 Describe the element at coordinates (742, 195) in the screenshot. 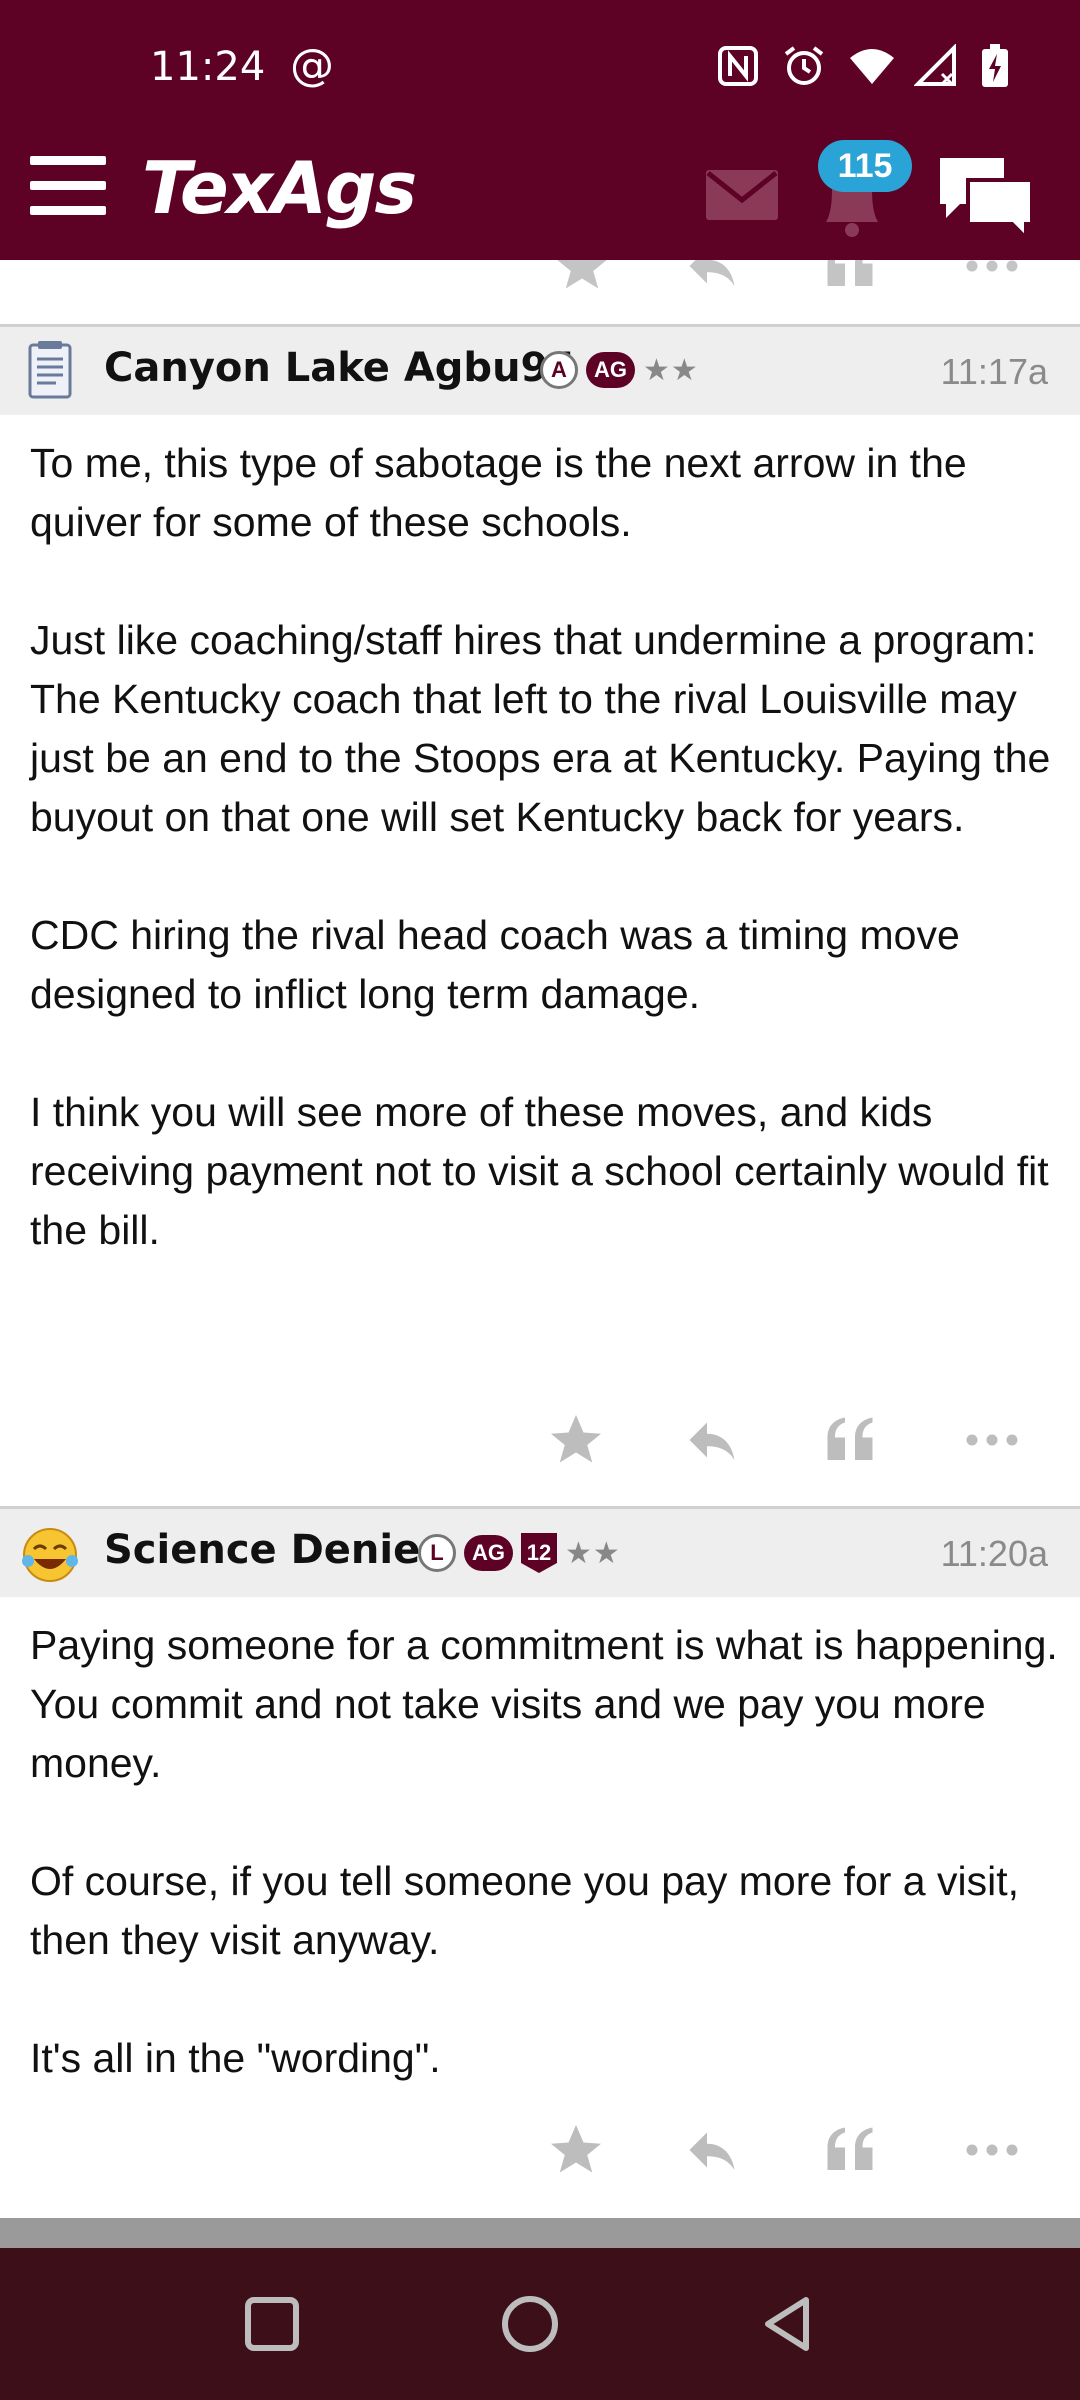

I see `mail-icon` at that location.